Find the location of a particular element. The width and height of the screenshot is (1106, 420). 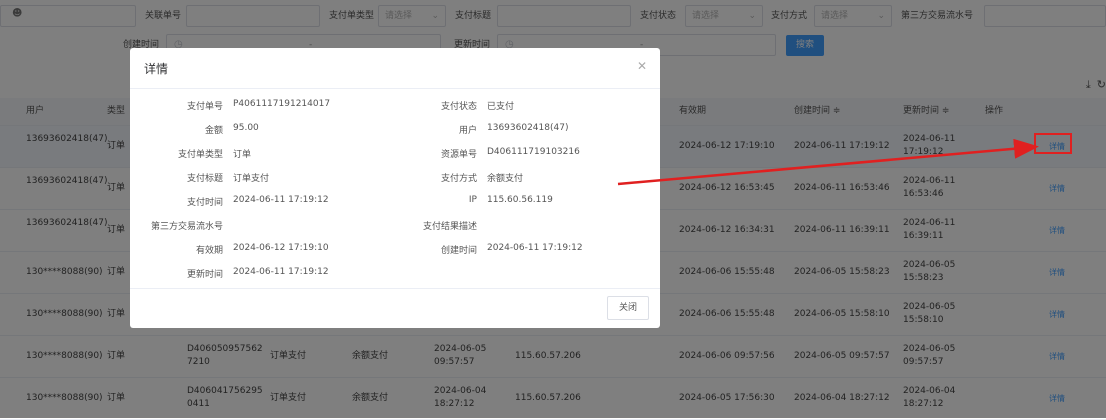

field-value: 13693602418(47) is located at coordinates (528, 128).